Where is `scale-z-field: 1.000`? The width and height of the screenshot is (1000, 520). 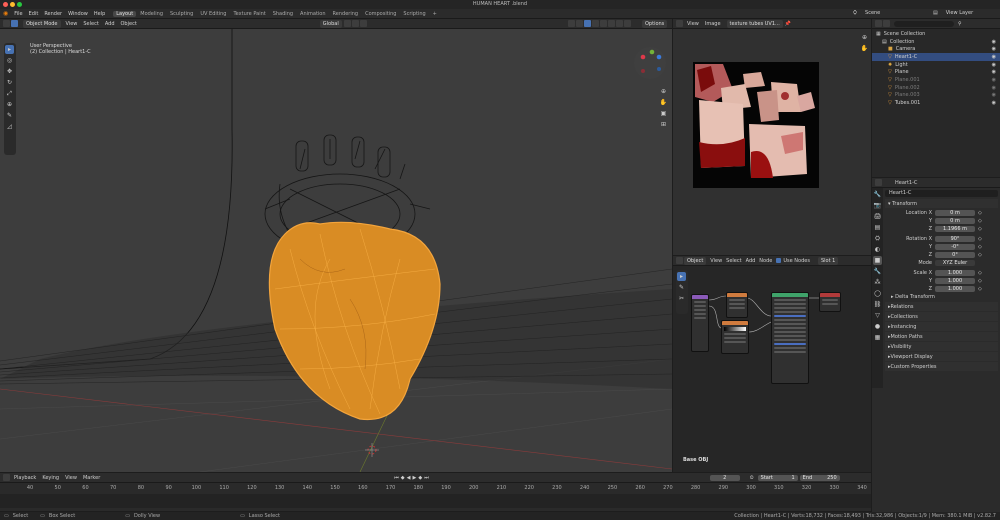
scale-z-field: 1.000 is located at coordinates (955, 289).